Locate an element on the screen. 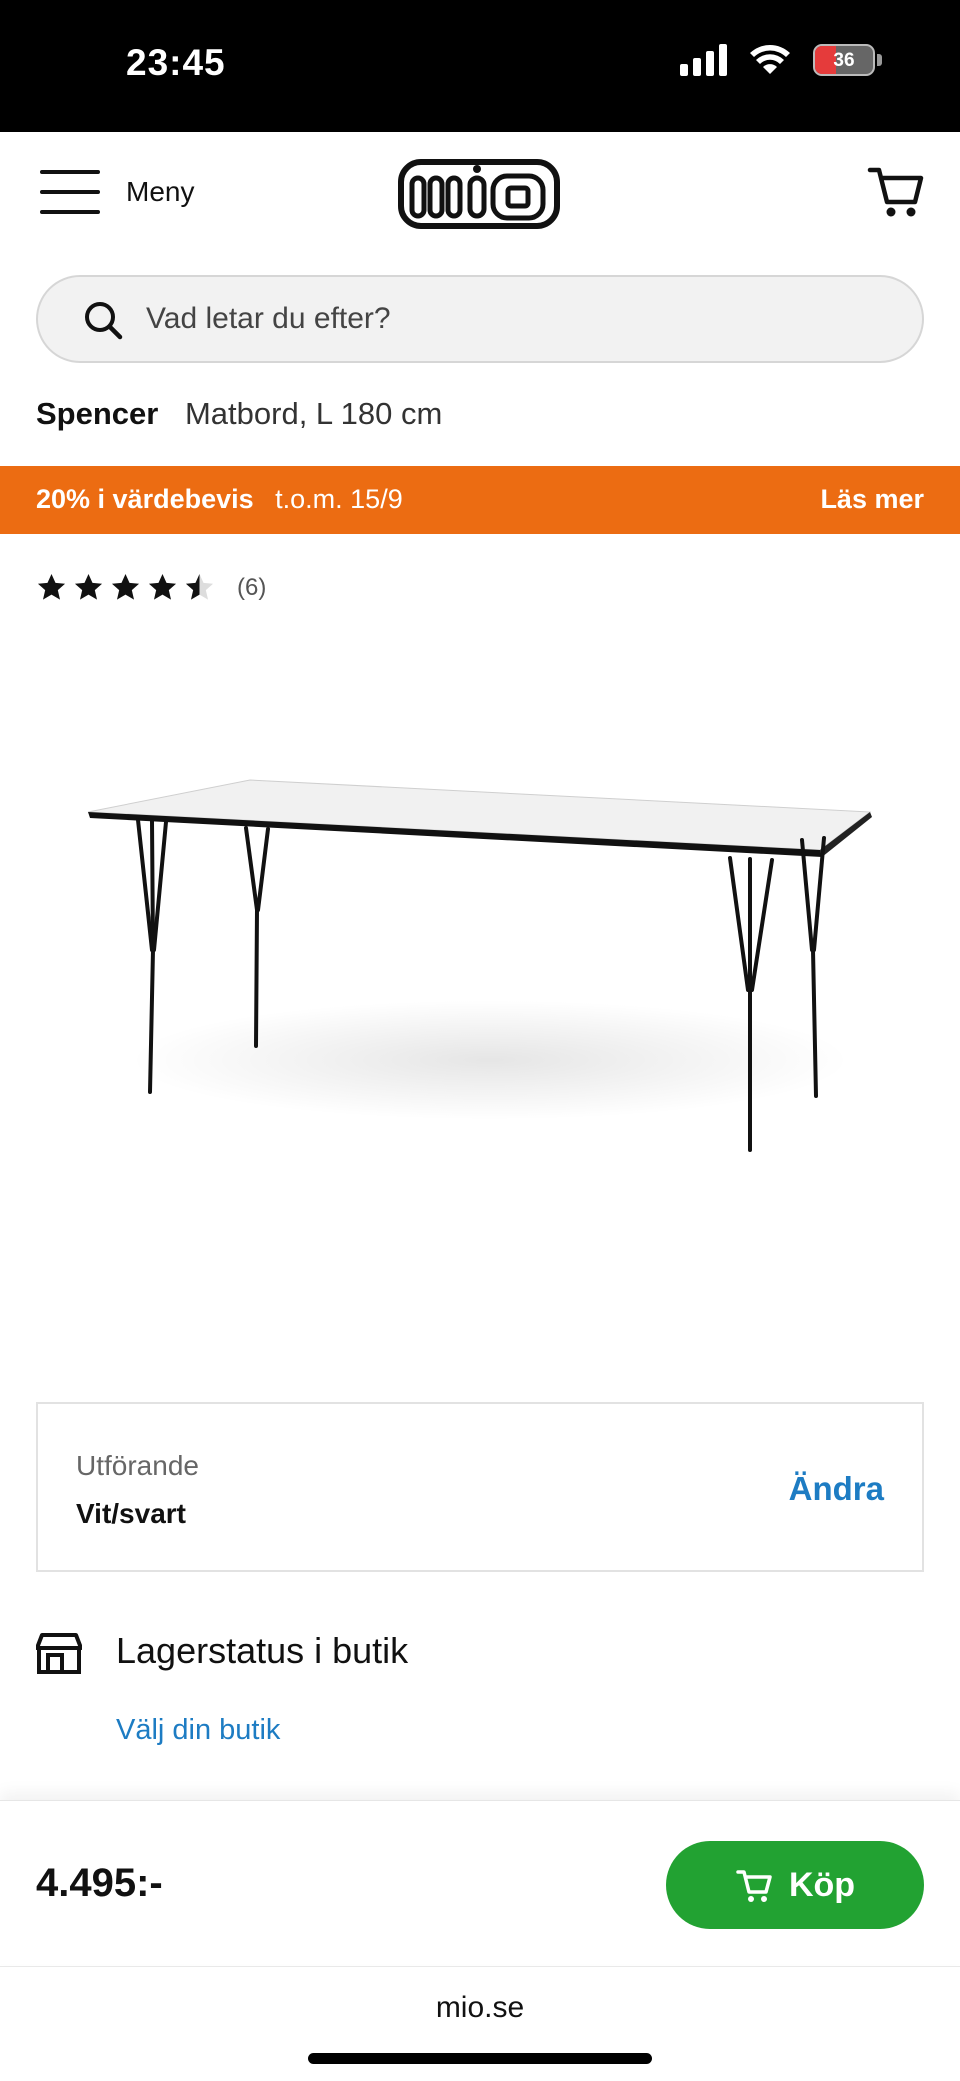  cellular-signal-icon is located at coordinates (703, 60).